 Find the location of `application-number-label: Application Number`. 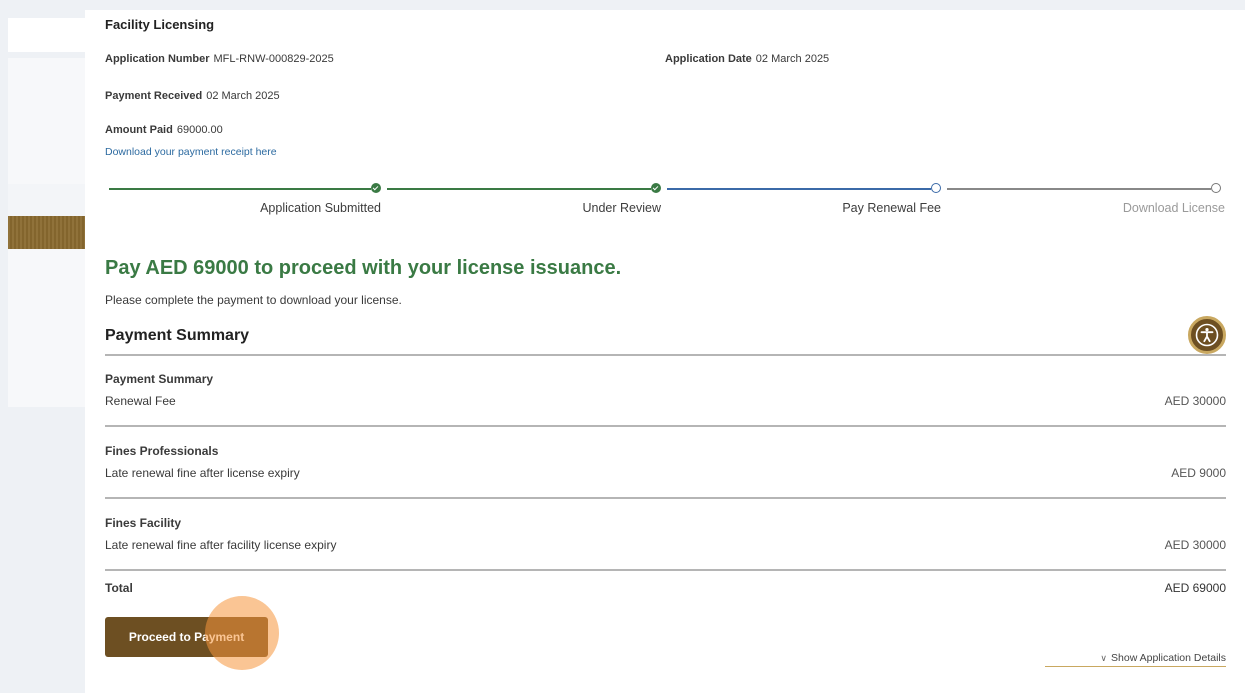

application-number-label: Application Number is located at coordinates (157, 59).